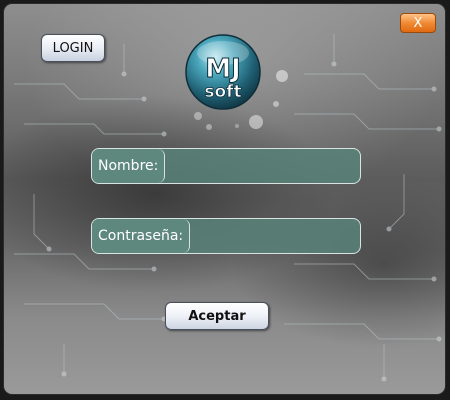 This screenshot has height=400, width=450. What do you see at coordinates (418, 23) in the screenshot?
I see `close-button: X` at bounding box center [418, 23].